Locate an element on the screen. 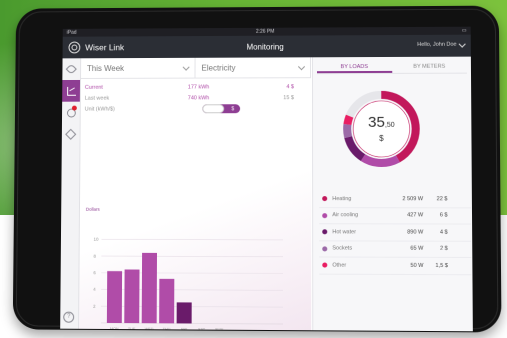 The image size is (507, 338). filter-bar: This Week Electricity is located at coordinates (196, 68).